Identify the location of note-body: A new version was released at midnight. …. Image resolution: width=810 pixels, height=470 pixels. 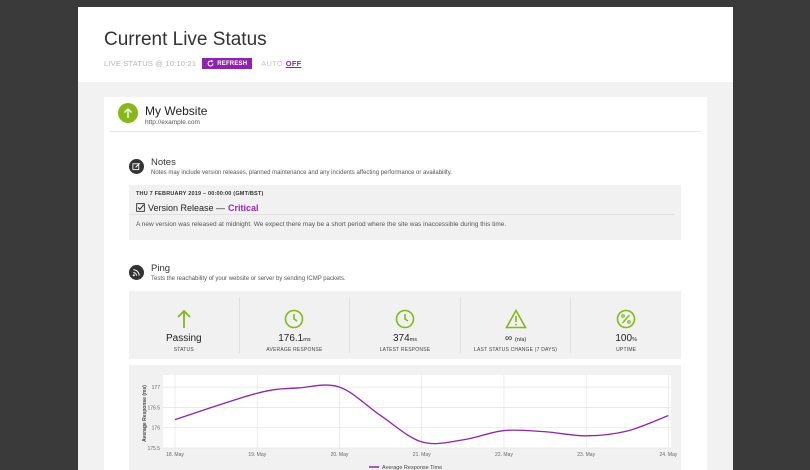
(321, 224).